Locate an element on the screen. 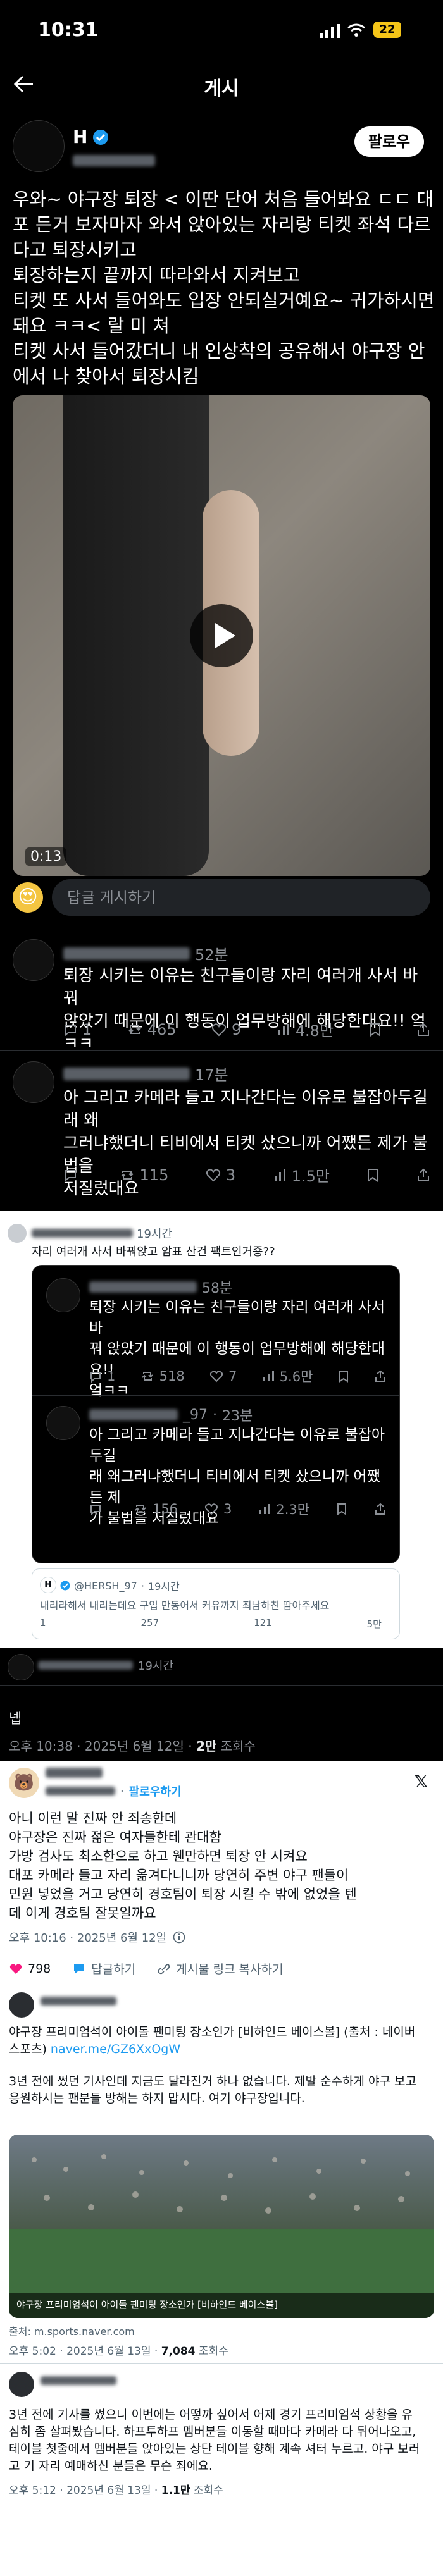  view-count: 2.3만 is located at coordinates (284, 1509).